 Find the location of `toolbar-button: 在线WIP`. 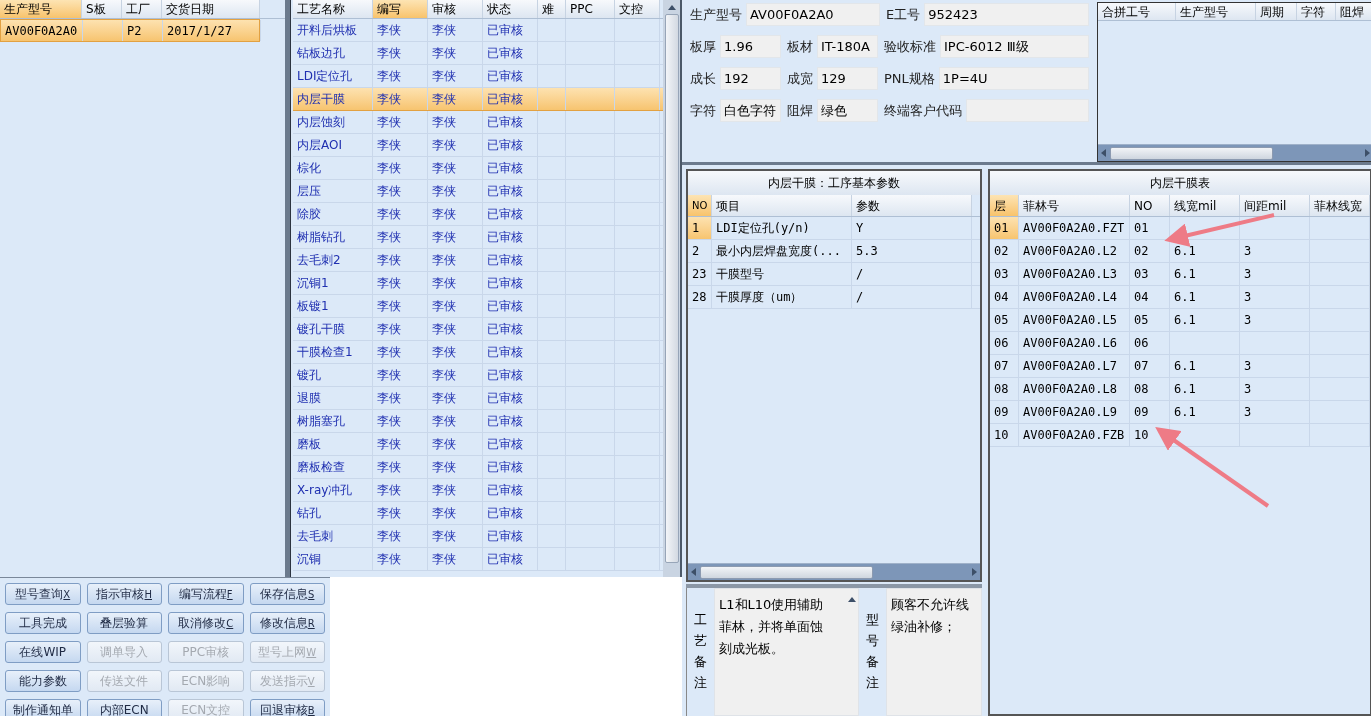

toolbar-button: 在线WIP is located at coordinates (43, 652).